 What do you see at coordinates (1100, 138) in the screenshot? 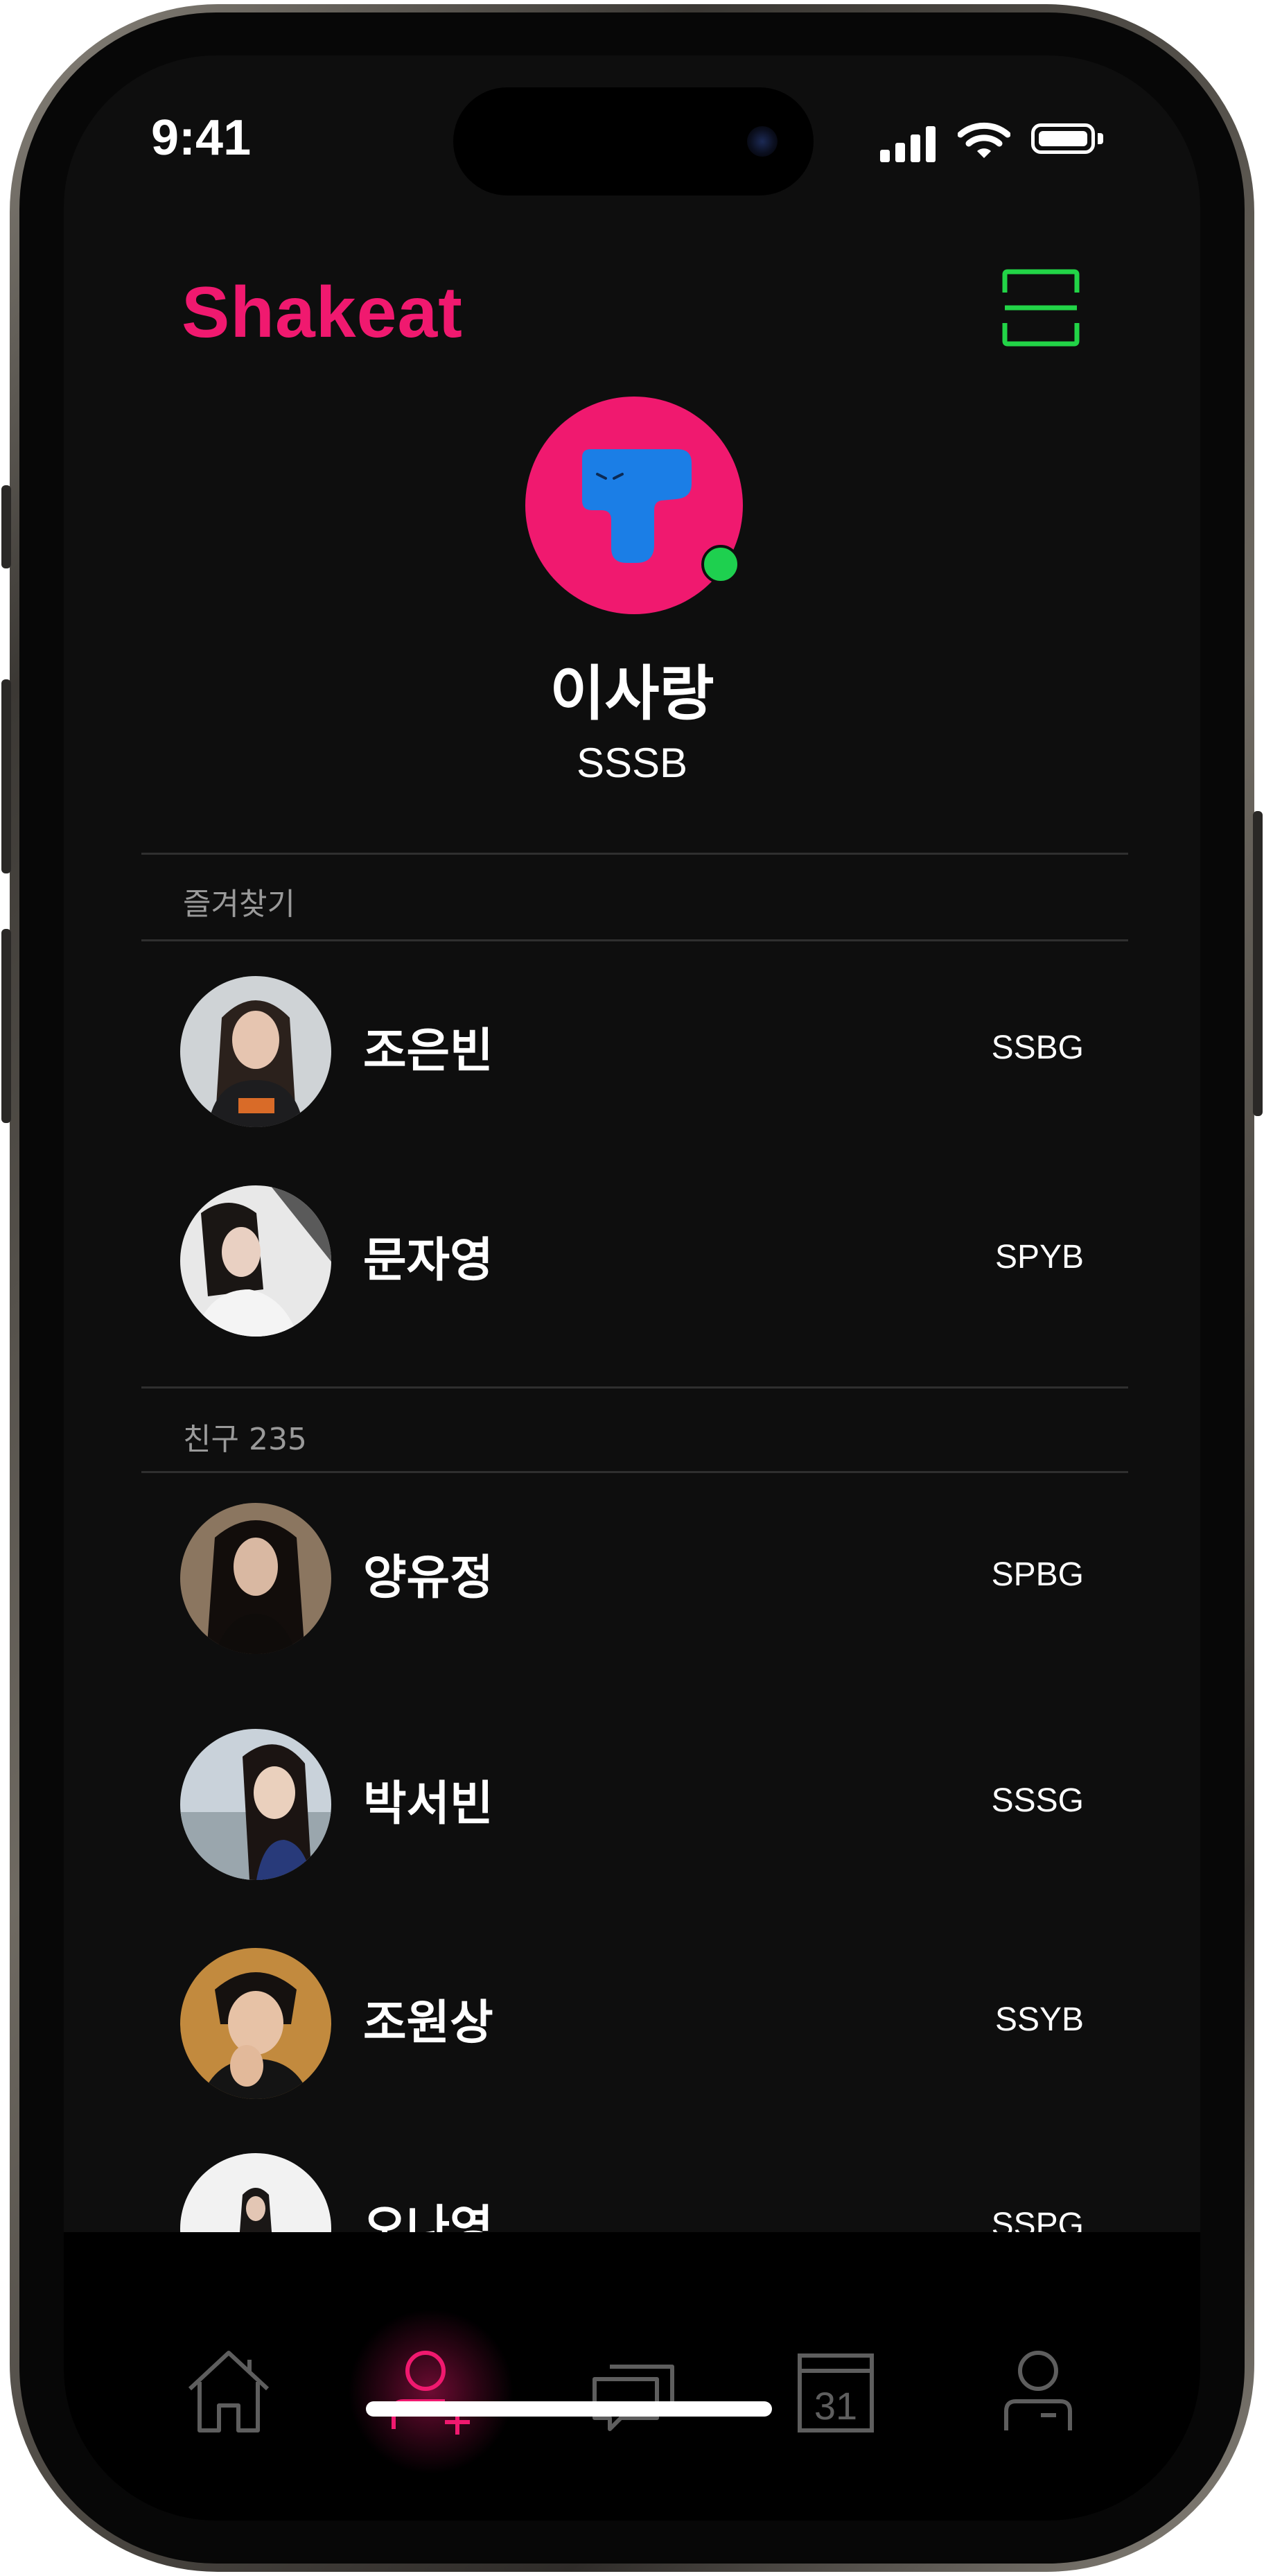
I see `battery-tip` at bounding box center [1100, 138].